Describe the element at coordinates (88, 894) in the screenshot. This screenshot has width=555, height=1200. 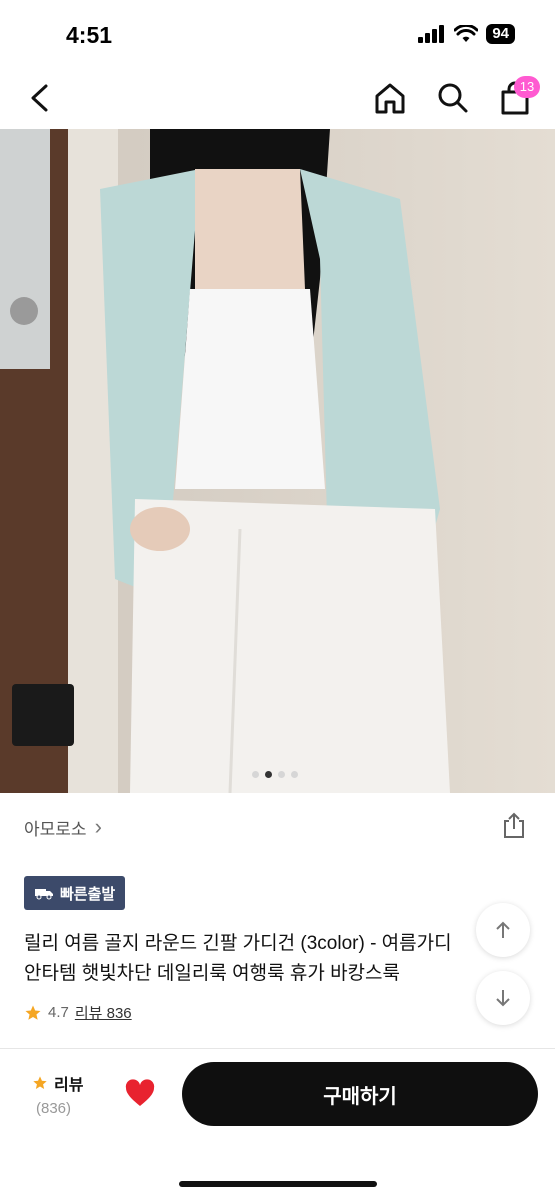
I see `fast-shipping-label: 빠른출발` at that location.